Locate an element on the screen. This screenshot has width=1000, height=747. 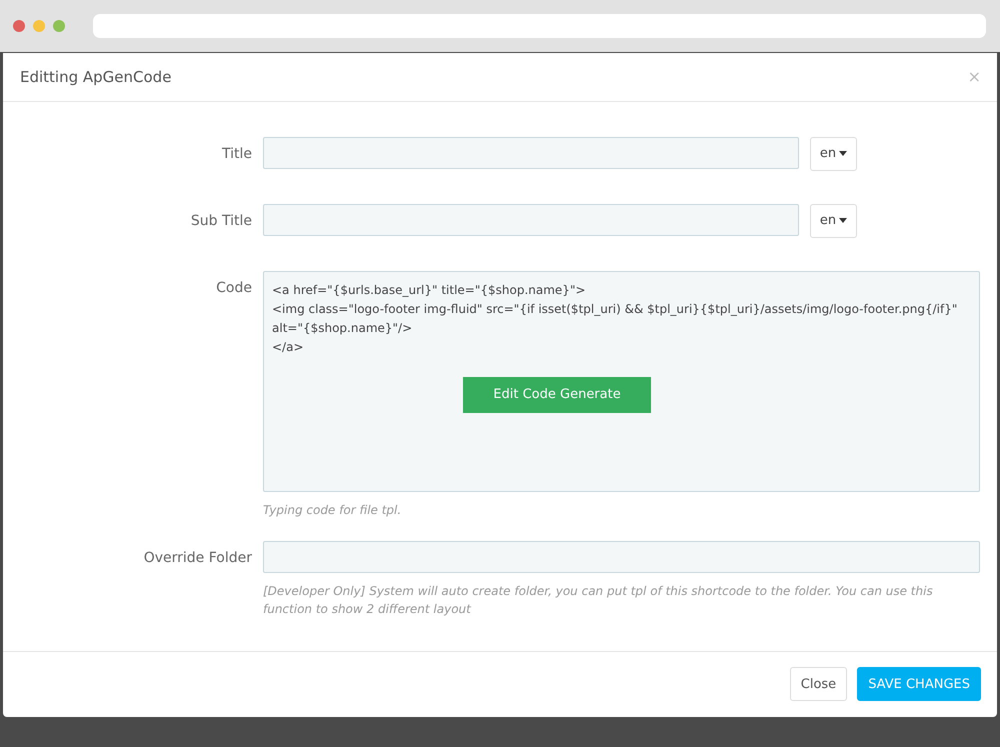
close-button: Close is located at coordinates (819, 684).